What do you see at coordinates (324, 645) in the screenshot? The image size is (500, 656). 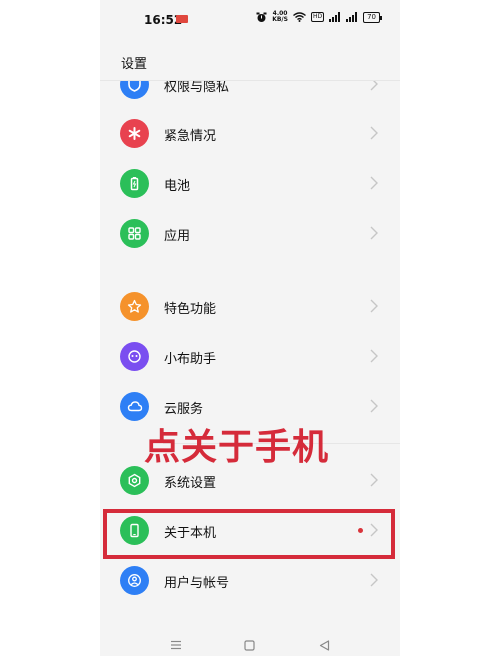 I see `back-icon` at bounding box center [324, 645].